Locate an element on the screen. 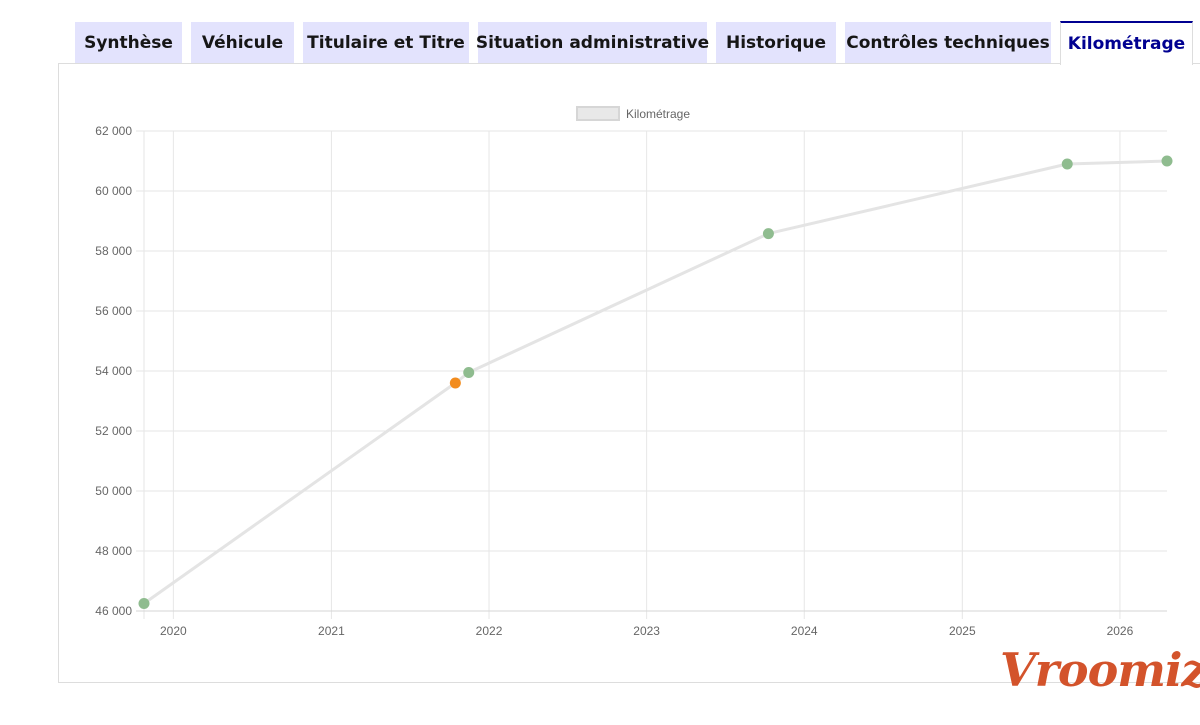 The image size is (1200, 725). x-tick-label: 2020 is located at coordinates (173, 631).